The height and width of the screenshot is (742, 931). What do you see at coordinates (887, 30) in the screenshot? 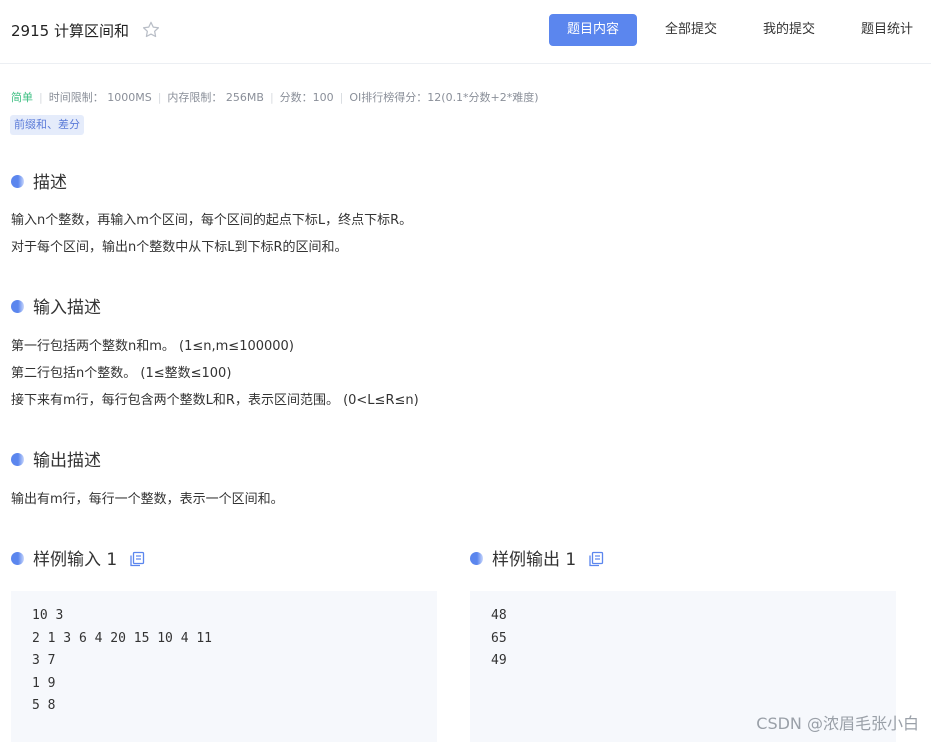
I see `tab-problem-stats: 题目统计` at bounding box center [887, 30].